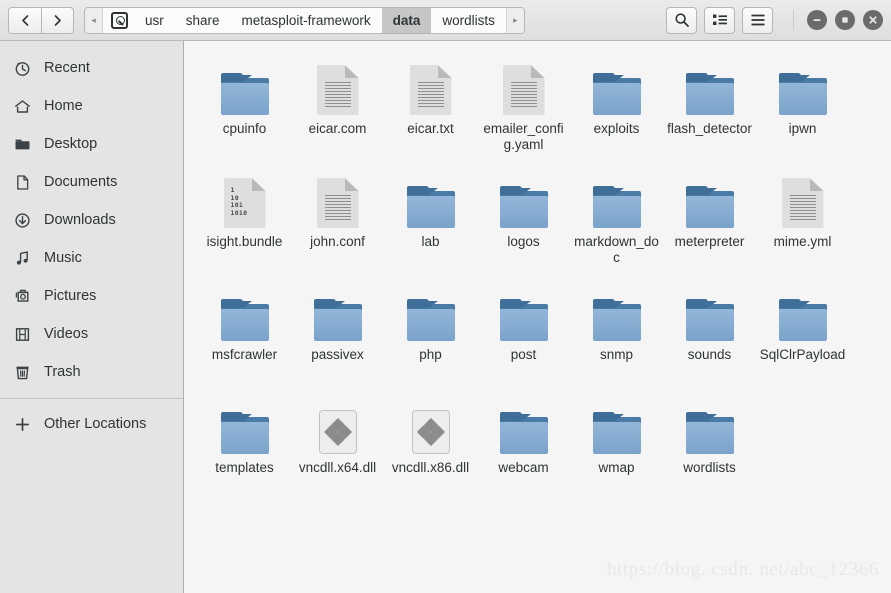 Image resolution: width=891 pixels, height=593 pixels. I want to click on file-item: wmap, so click(616, 450).